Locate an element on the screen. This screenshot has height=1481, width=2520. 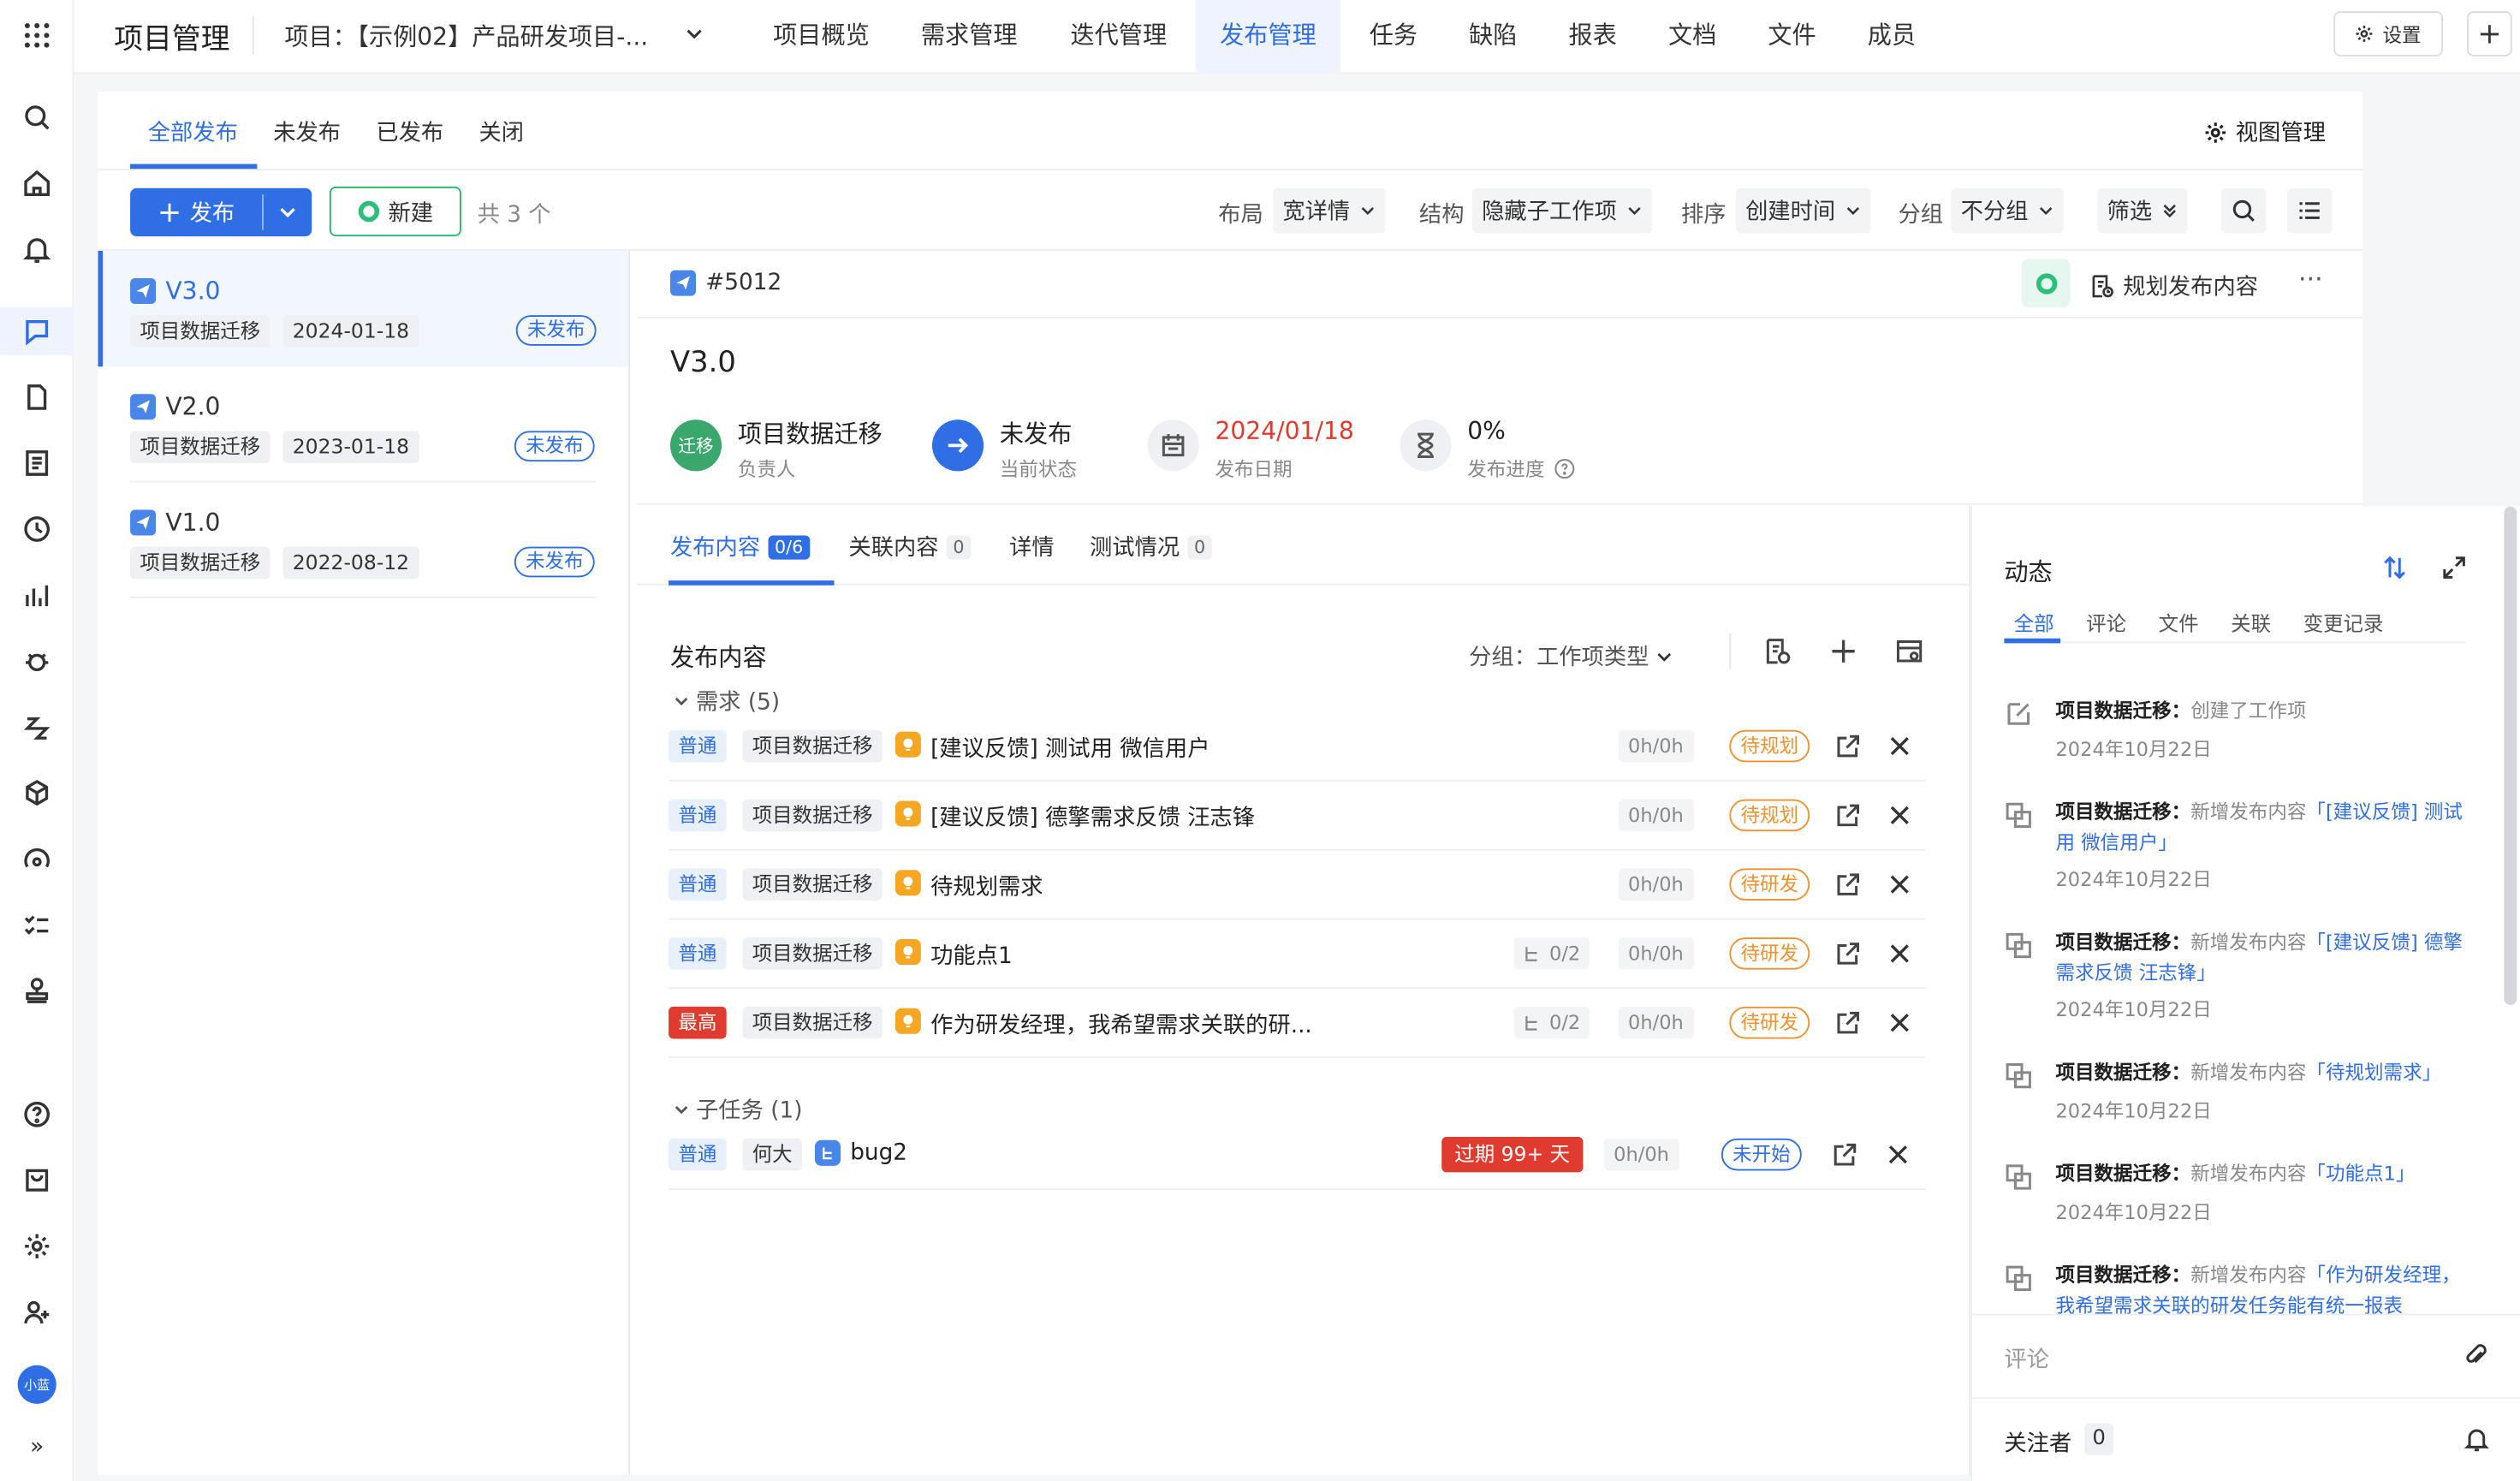
release-item: V1.0 项目数据迁移 2022-08-12 未发布 is located at coordinates (363, 541).